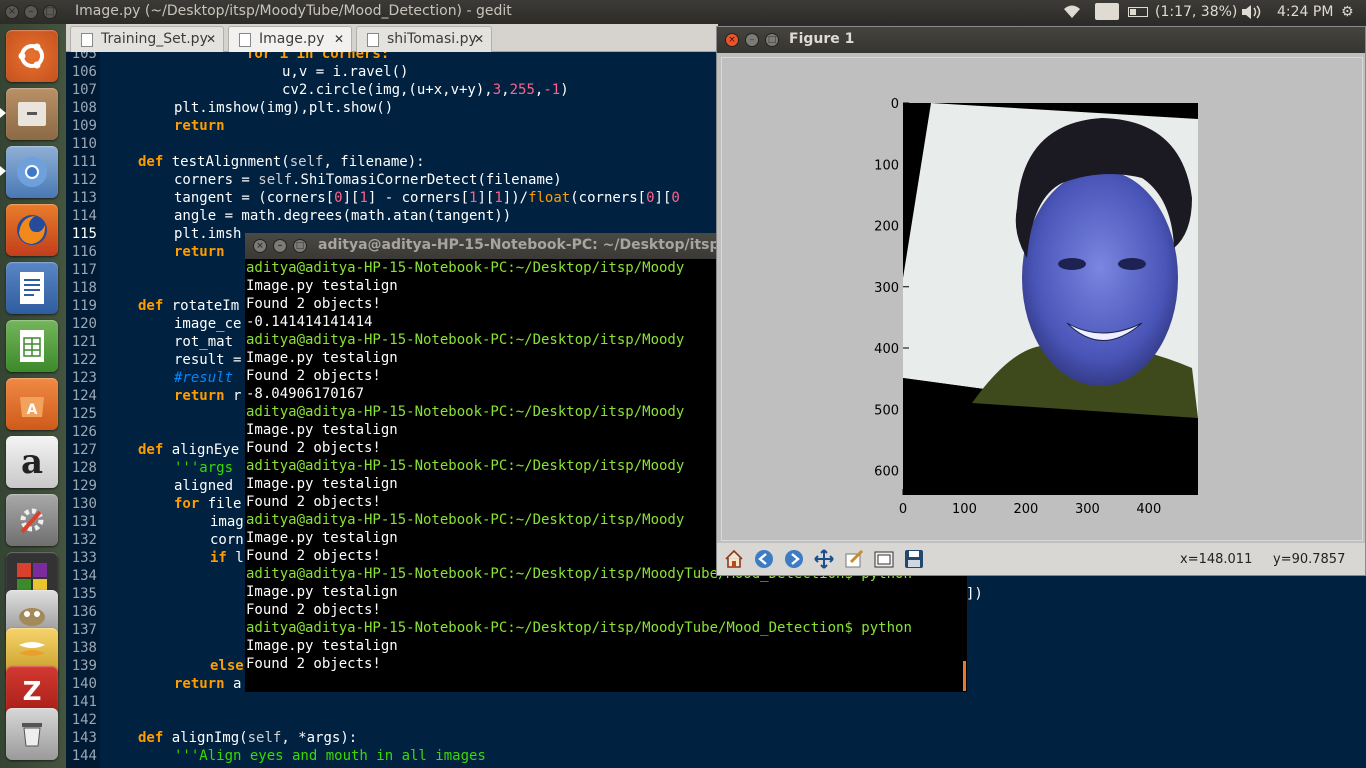 The image size is (1366, 768). What do you see at coordinates (208, 468) in the screenshot?
I see `code-line: '''args` at bounding box center [208, 468].